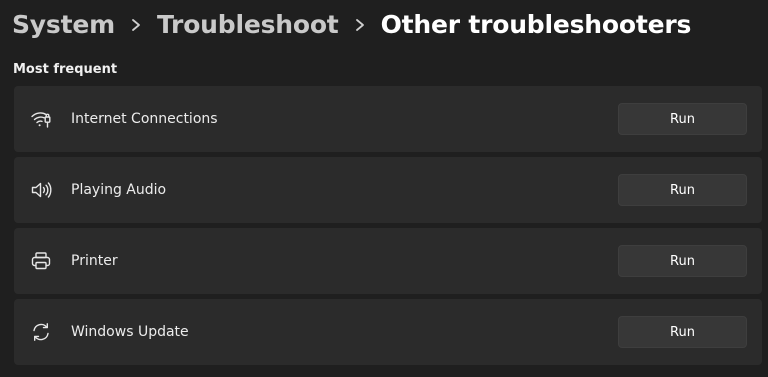 This screenshot has height=377, width=768. Describe the element at coordinates (41, 332) in the screenshot. I see `sync-icon` at that location.